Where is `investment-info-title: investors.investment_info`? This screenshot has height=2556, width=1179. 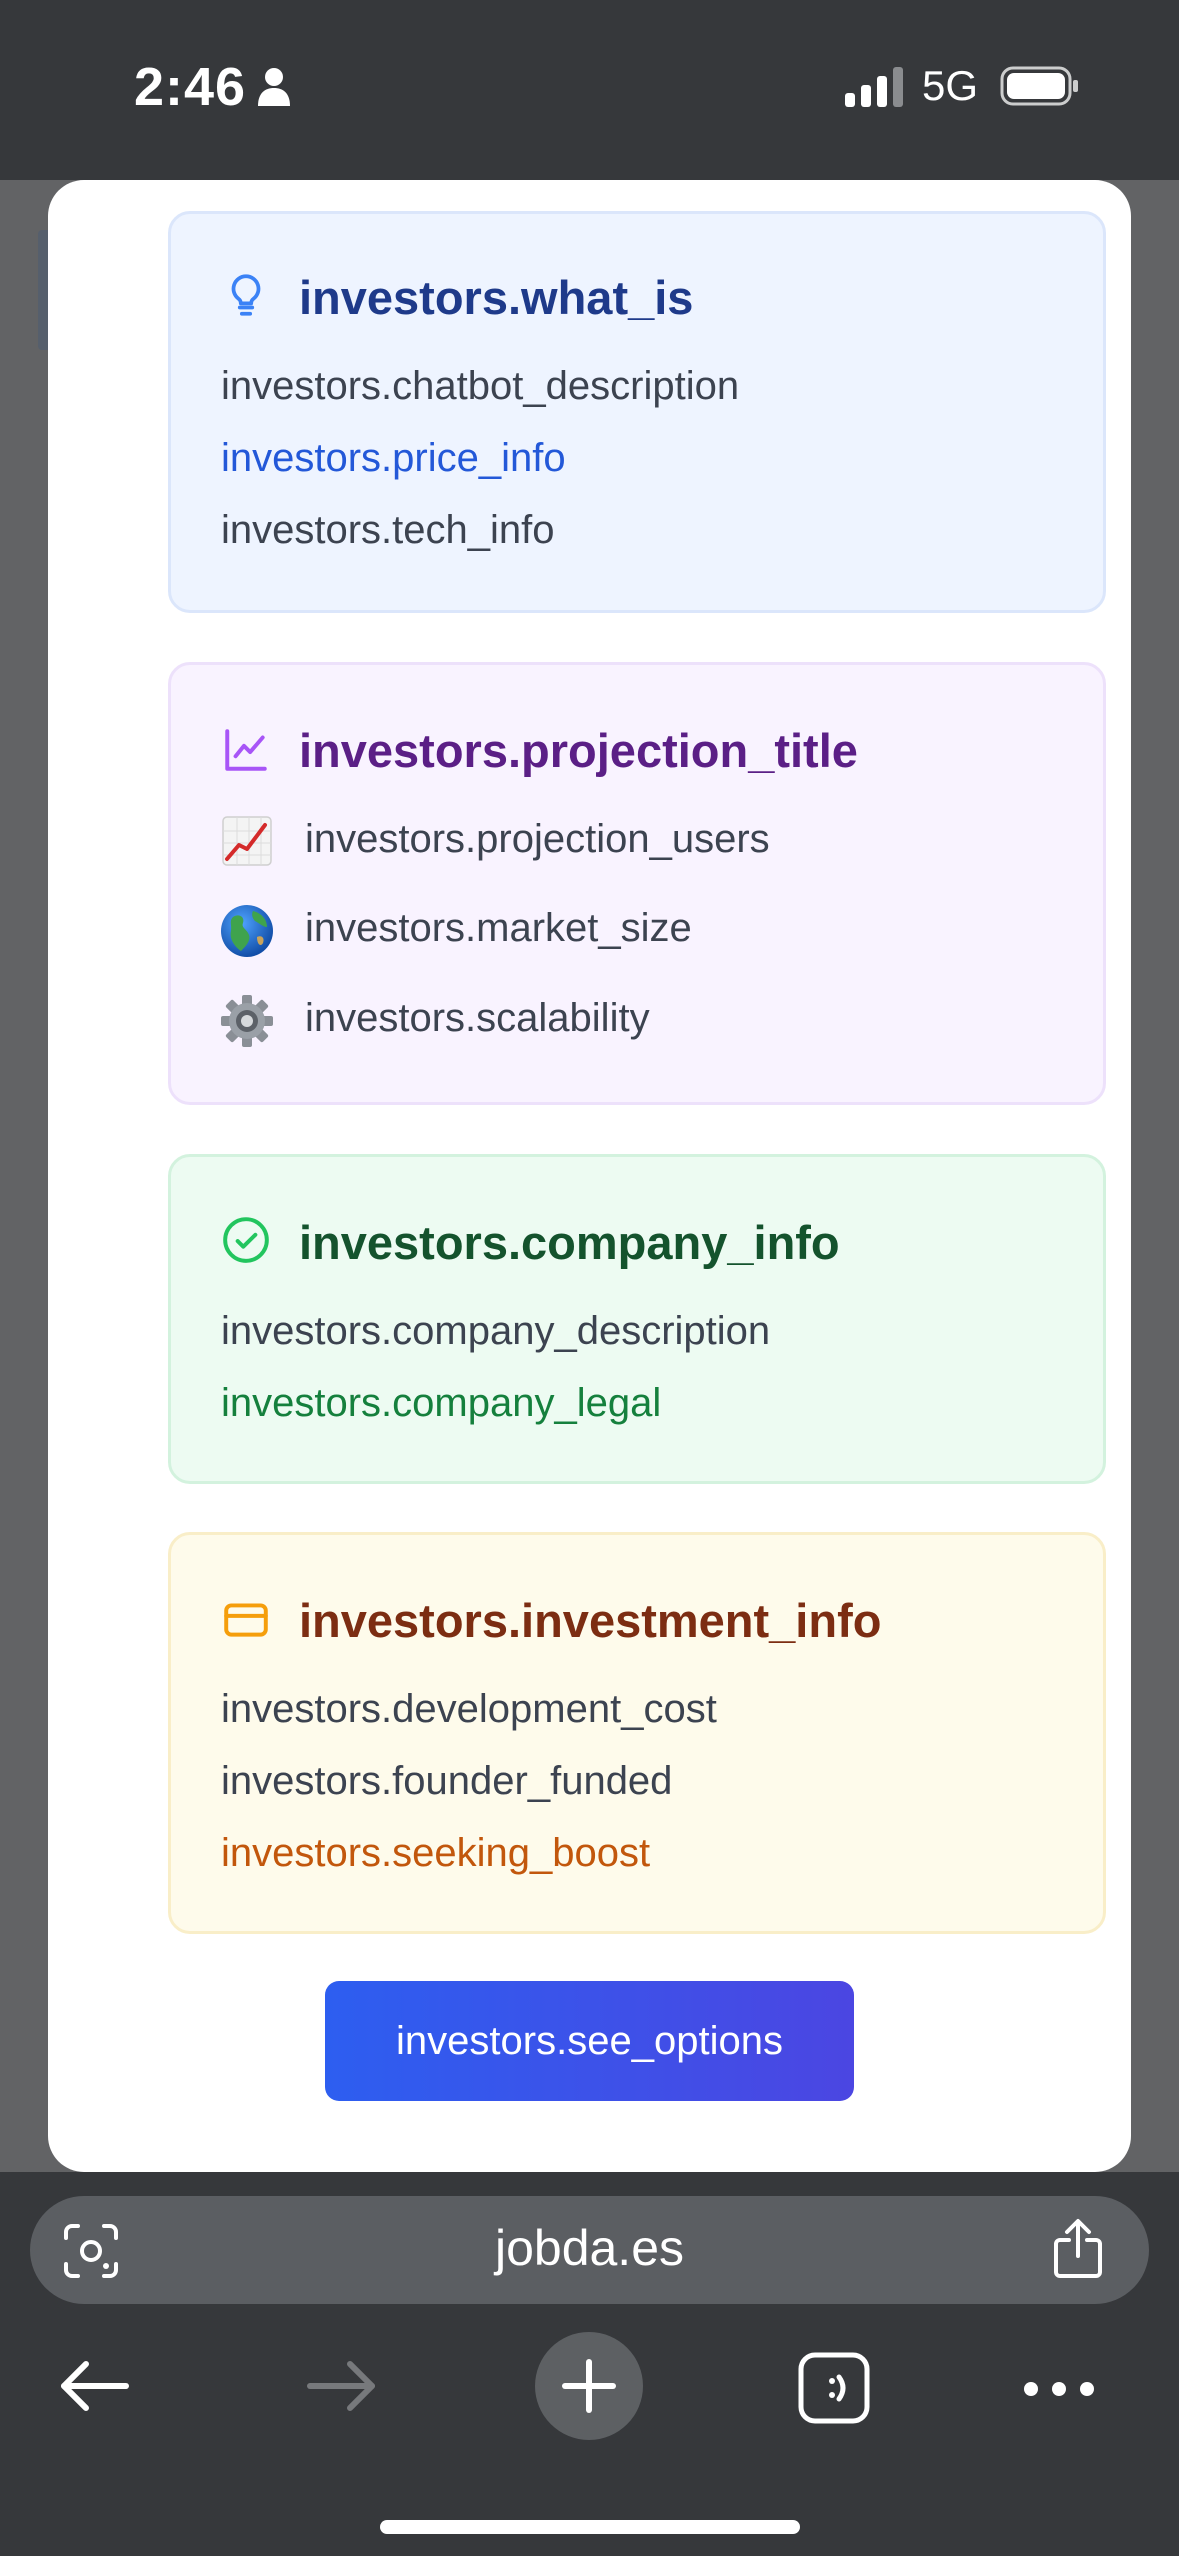 investment-info-title: investors.investment_info is located at coordinates (590, 1620).